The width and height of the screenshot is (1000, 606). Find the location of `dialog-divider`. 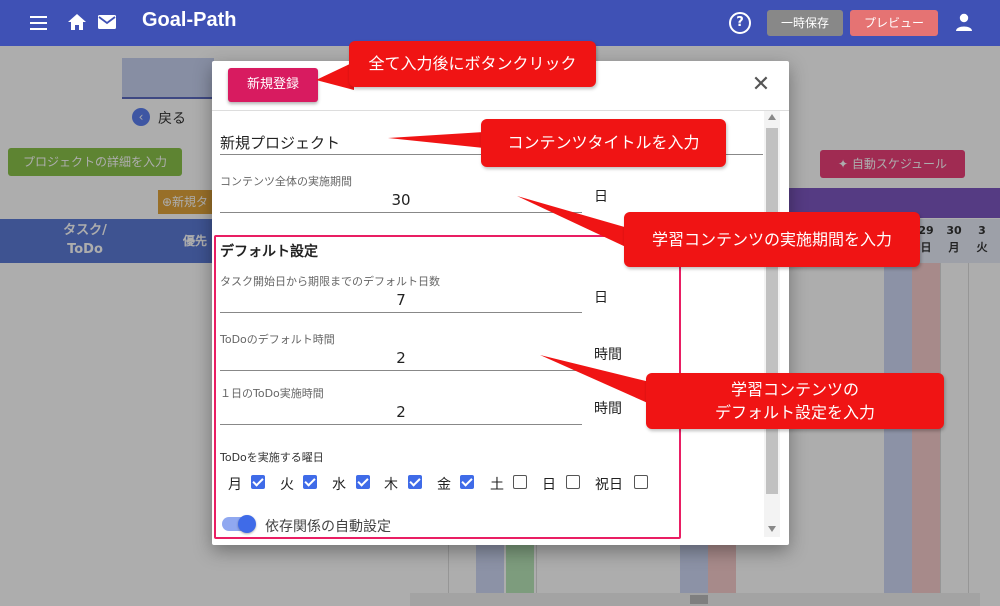

dialog-divider is located at coordinates (500, 110).